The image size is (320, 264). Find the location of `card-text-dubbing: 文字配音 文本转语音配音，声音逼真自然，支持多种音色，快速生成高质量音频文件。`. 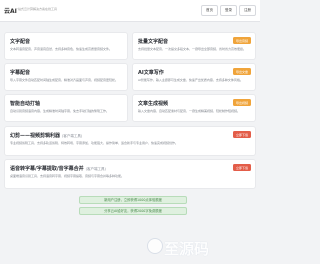

card-text-dubbing: 文字配音 文本转语音配音，声音逼真自然，支持多种音色，快速生成高质量音频文件。 is located at coordinates (66, 46).